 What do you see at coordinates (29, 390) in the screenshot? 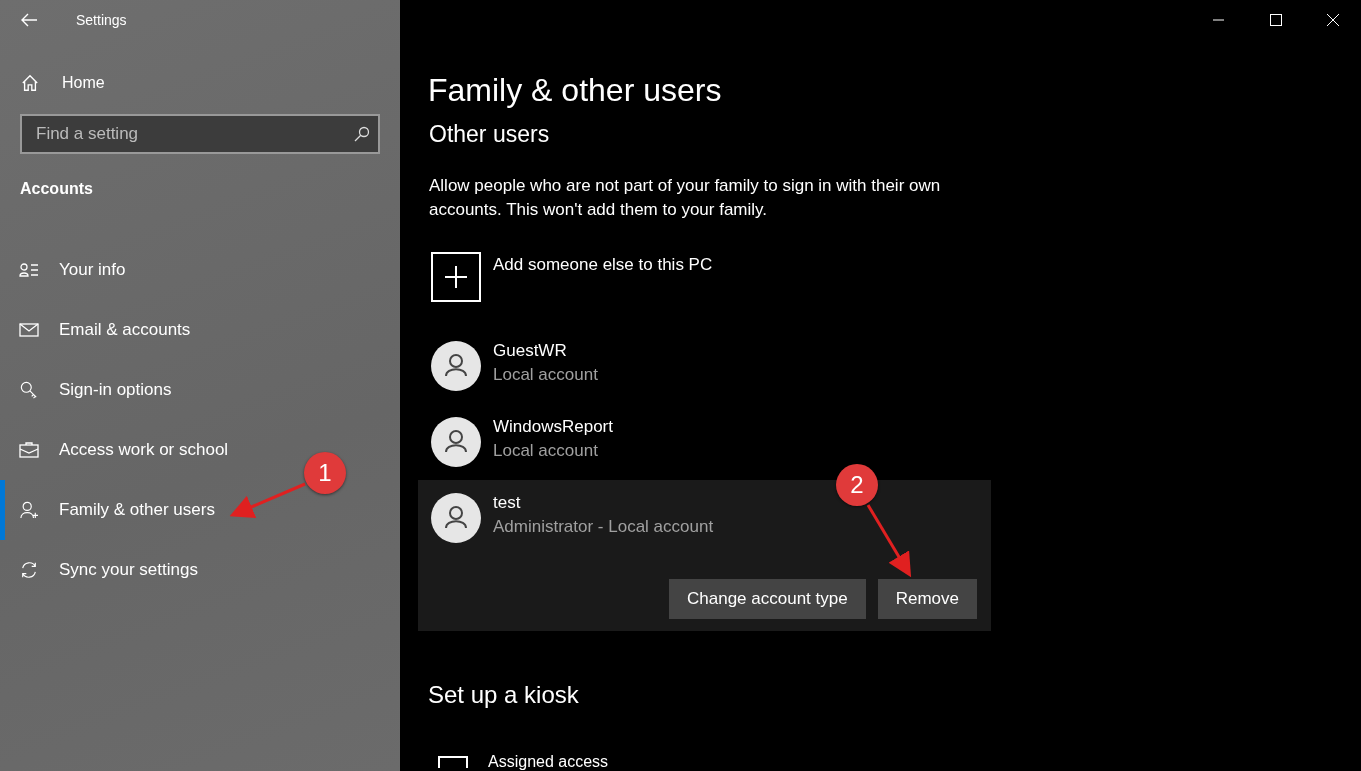
I see `key-icon` at bounding box center [29, 390].